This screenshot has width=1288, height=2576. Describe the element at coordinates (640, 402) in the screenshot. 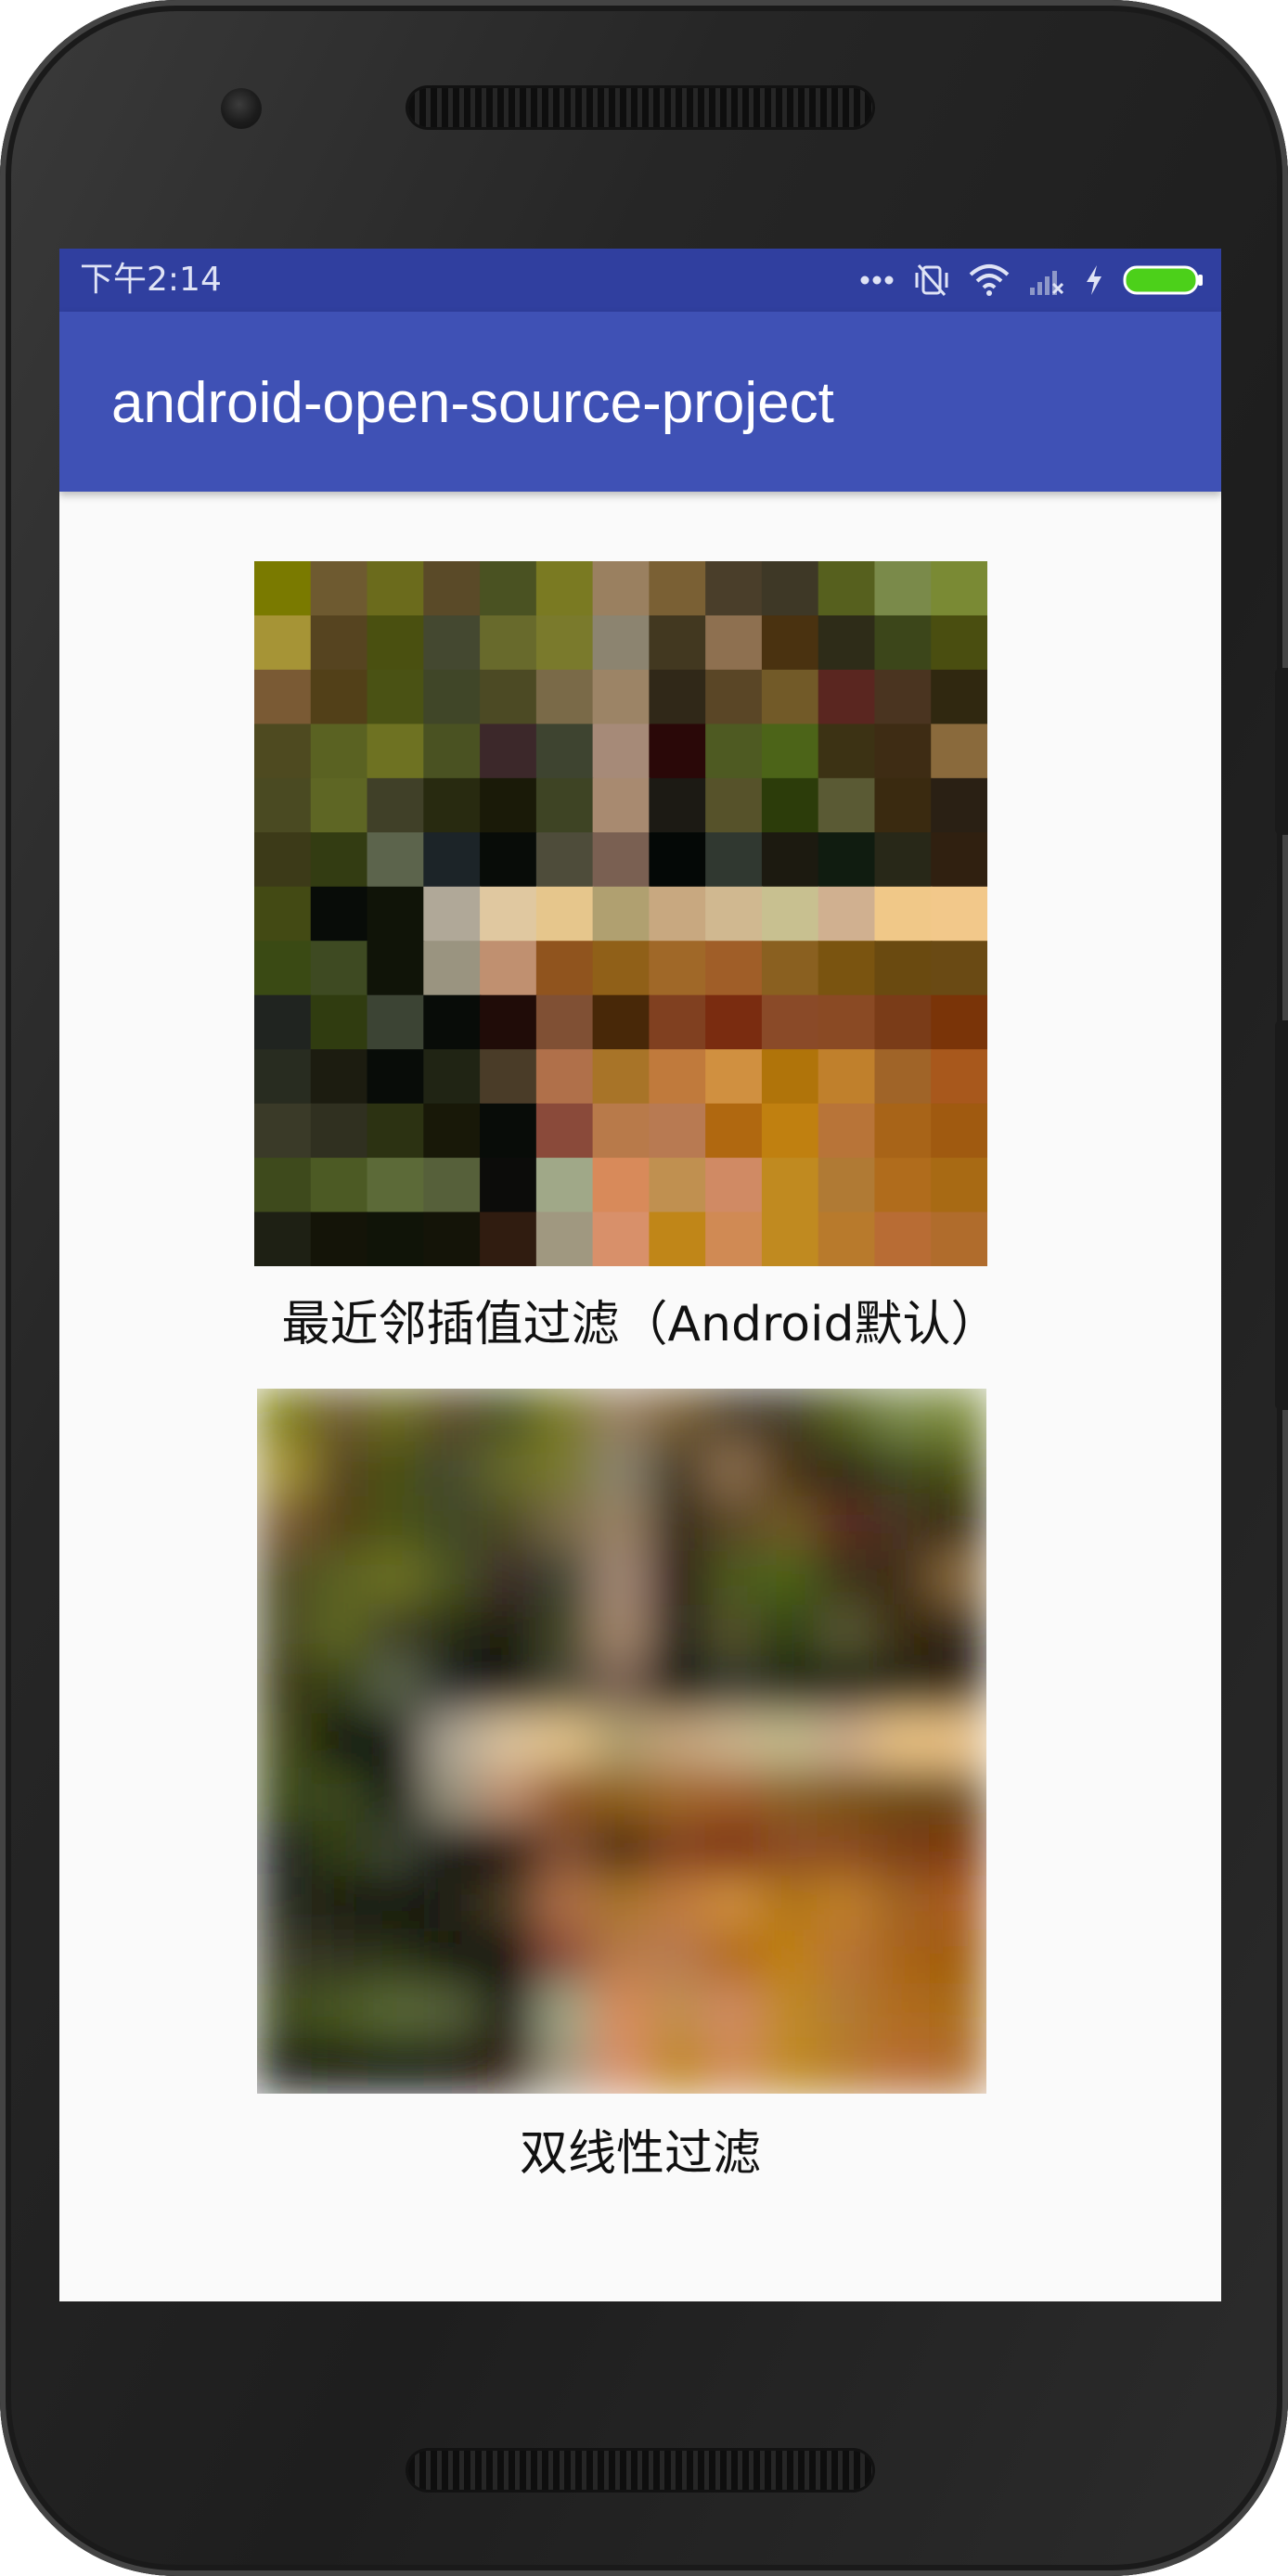

I see `app-bar: android-open-source-project` at that location.